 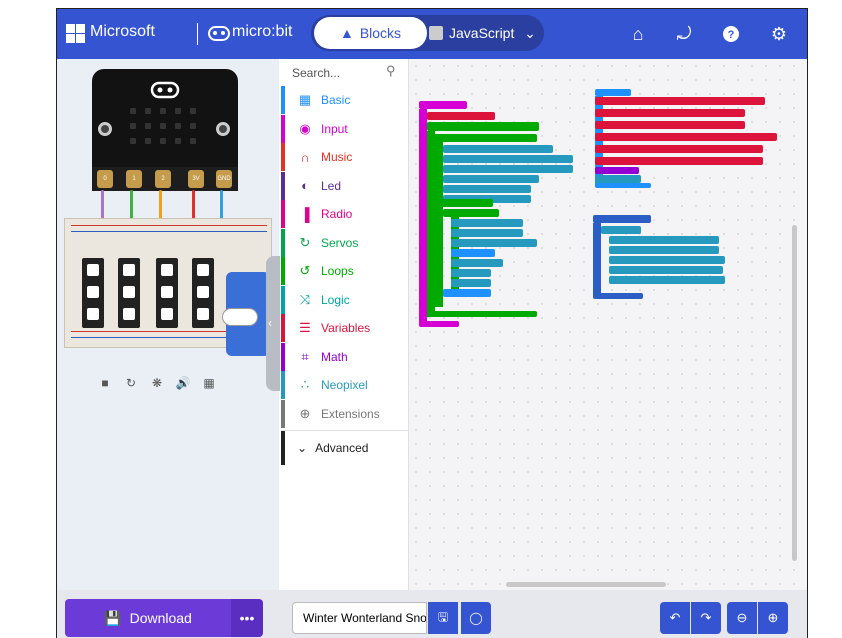 What do you see at coordinates (305, 299) in the screenshot?
I see `shuffle-icon: ⤨` at bounding box center [305, 299].